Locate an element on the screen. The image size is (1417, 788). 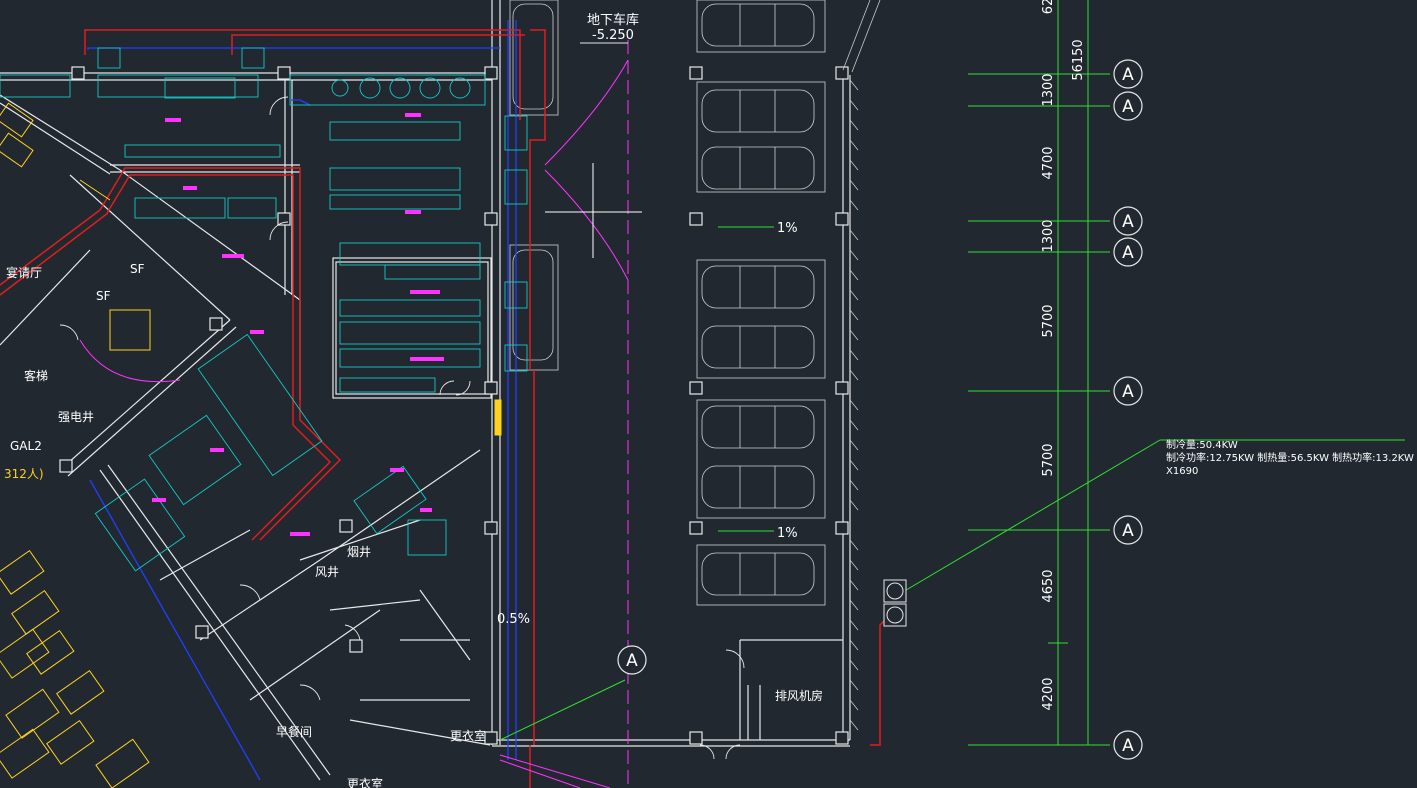
room-west-hall: 宴请厅 is located at coordinates (24, 272).